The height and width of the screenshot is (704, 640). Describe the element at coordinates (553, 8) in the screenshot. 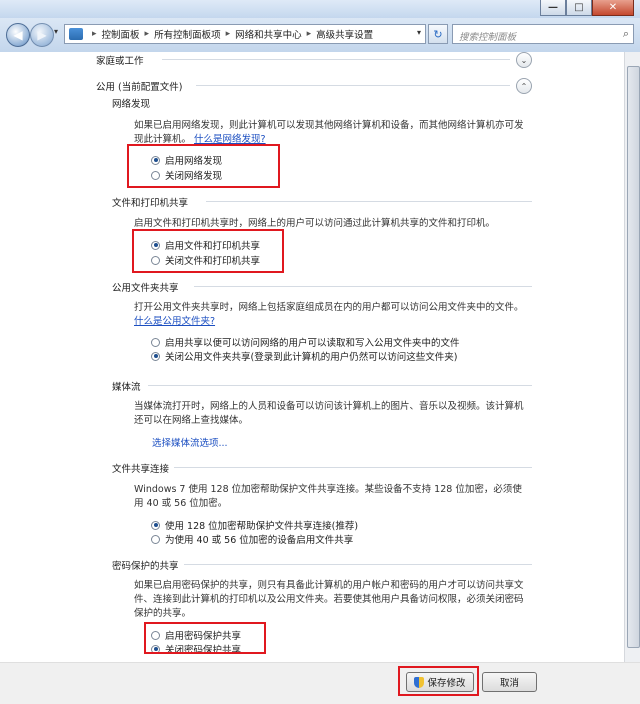

I see `minimize-button: —` at that location.